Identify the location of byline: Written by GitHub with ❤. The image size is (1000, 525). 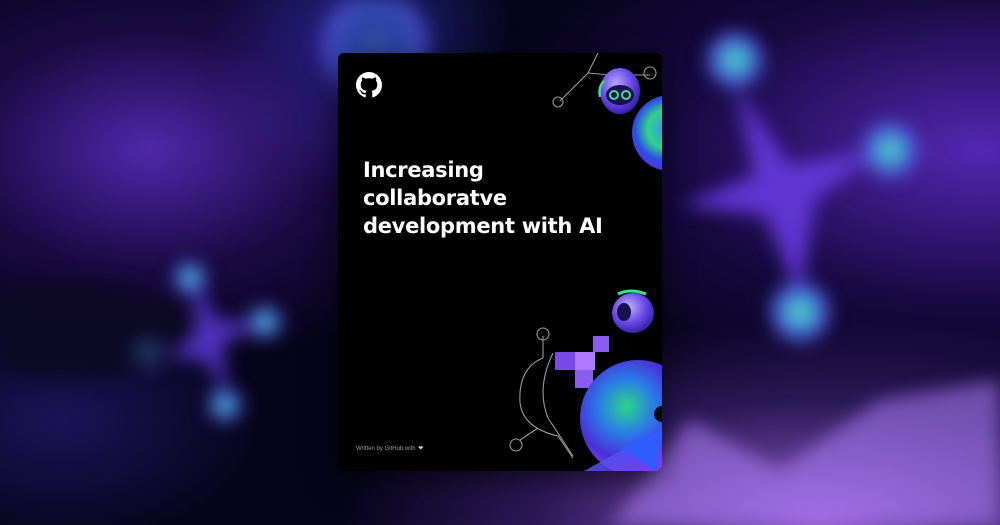
(389, 448).